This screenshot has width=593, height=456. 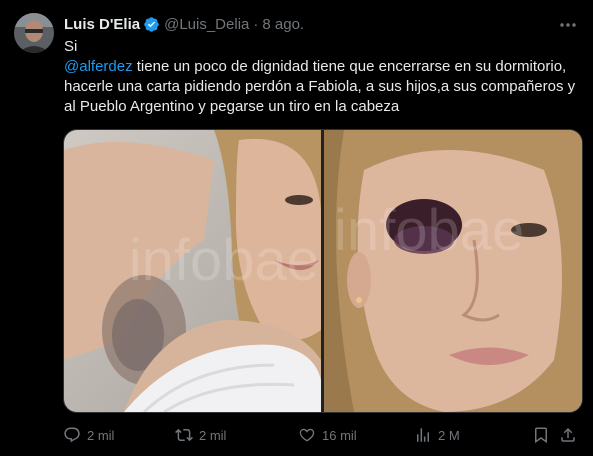 I want to click on tweet-actions: 2 mil 2 mil 16 mil 2 M, so click(x=323, y=435).